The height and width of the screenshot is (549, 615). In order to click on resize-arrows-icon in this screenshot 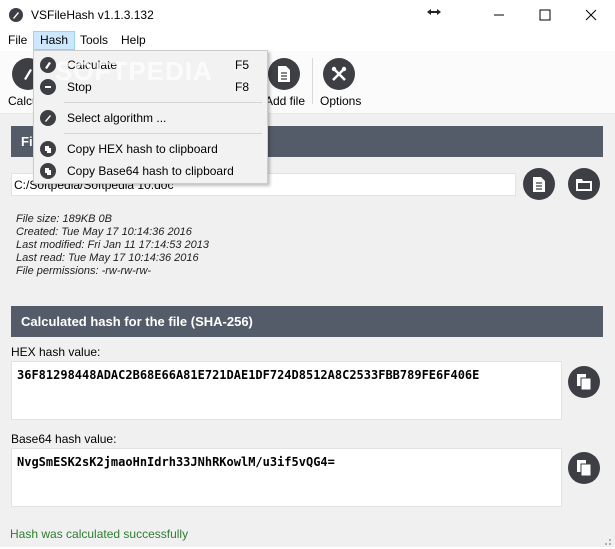, I will do `click(434, 12)`.